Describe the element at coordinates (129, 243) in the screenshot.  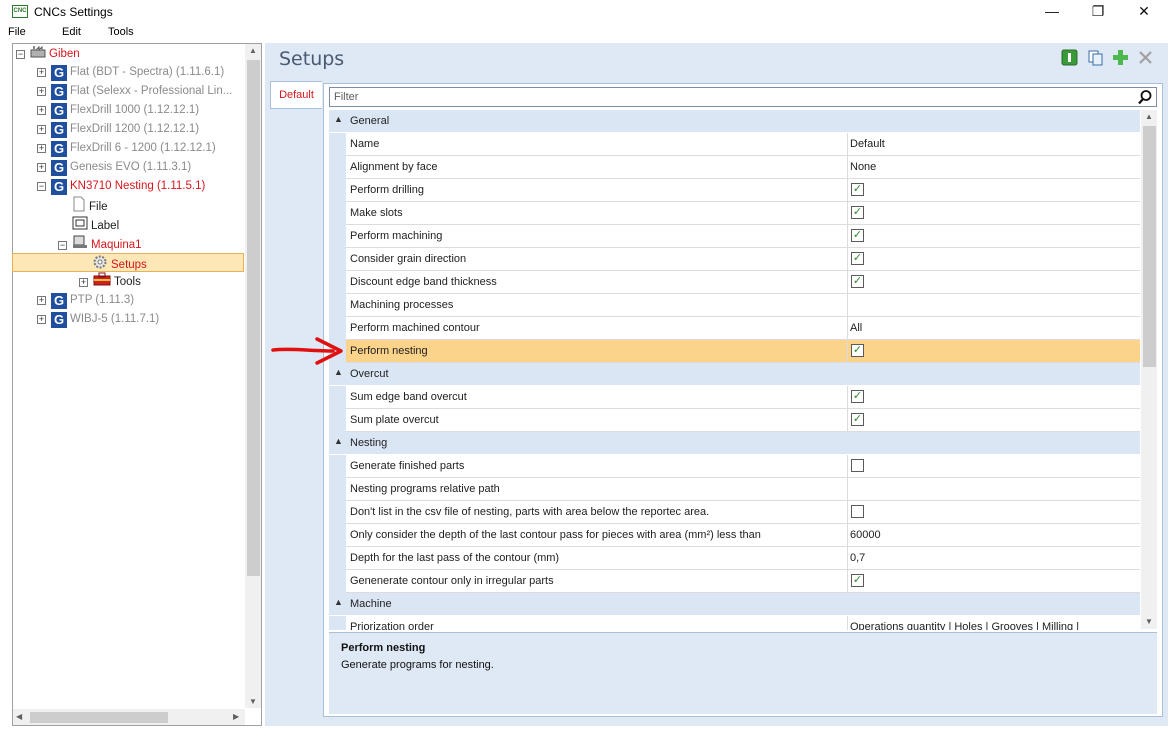
I see `tree-item: − Maquina1` at that location.